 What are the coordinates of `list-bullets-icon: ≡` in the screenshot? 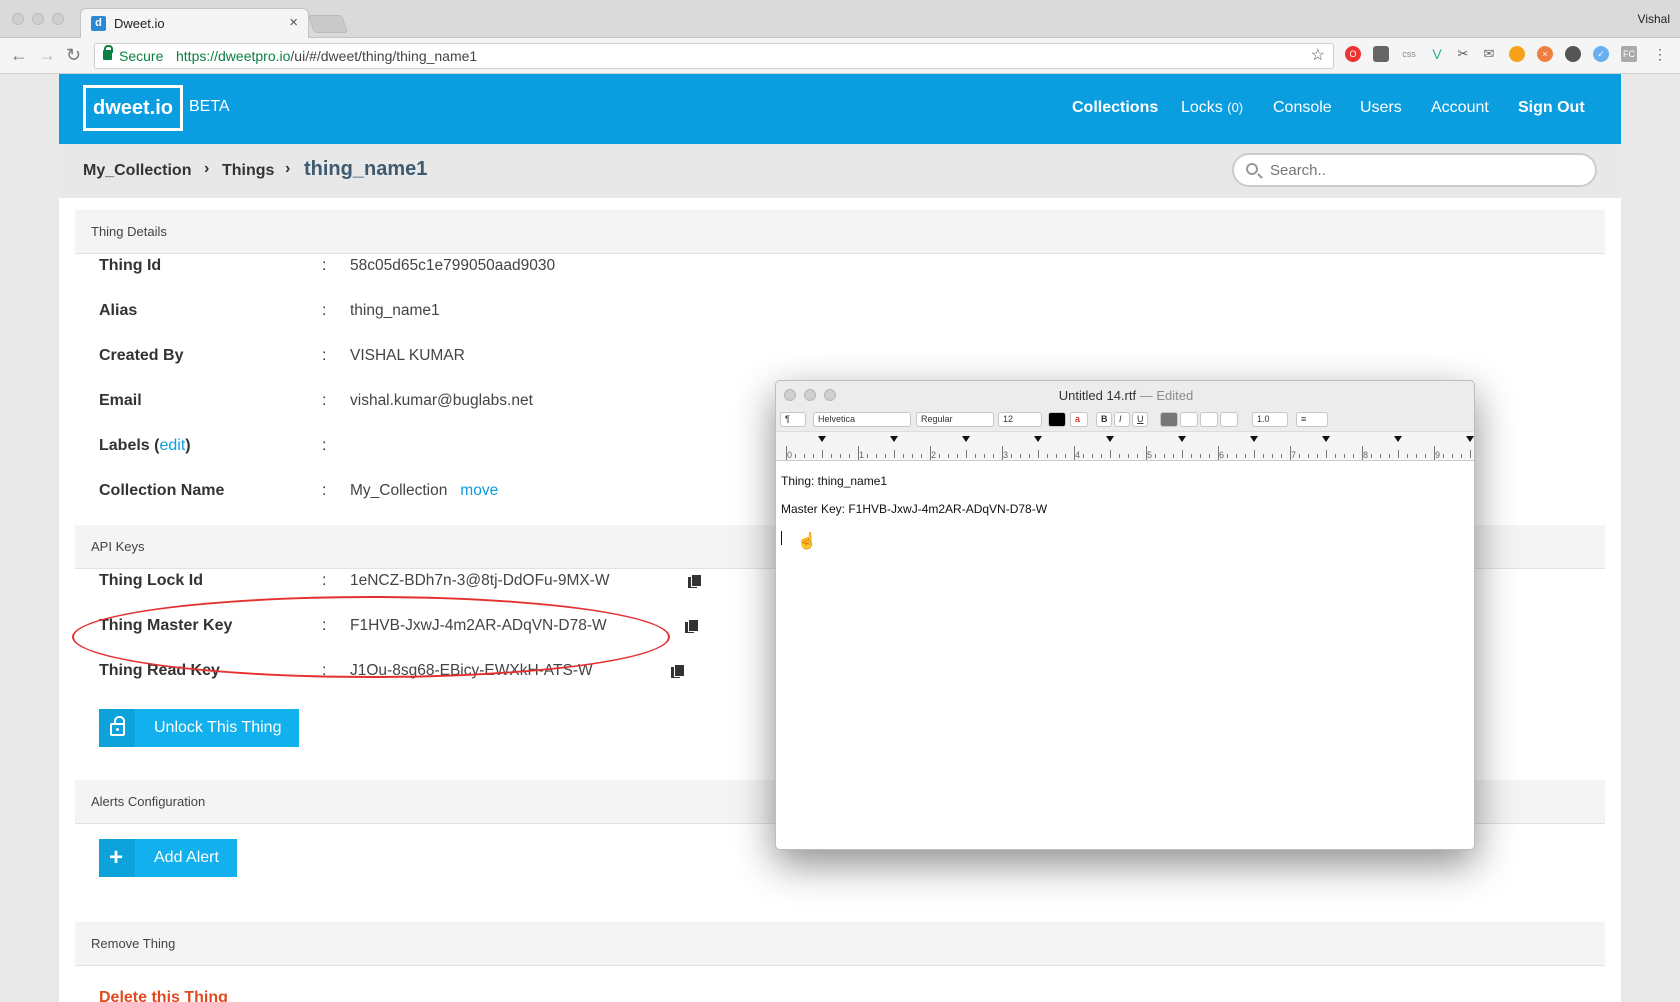 It's located at (1312, 419).